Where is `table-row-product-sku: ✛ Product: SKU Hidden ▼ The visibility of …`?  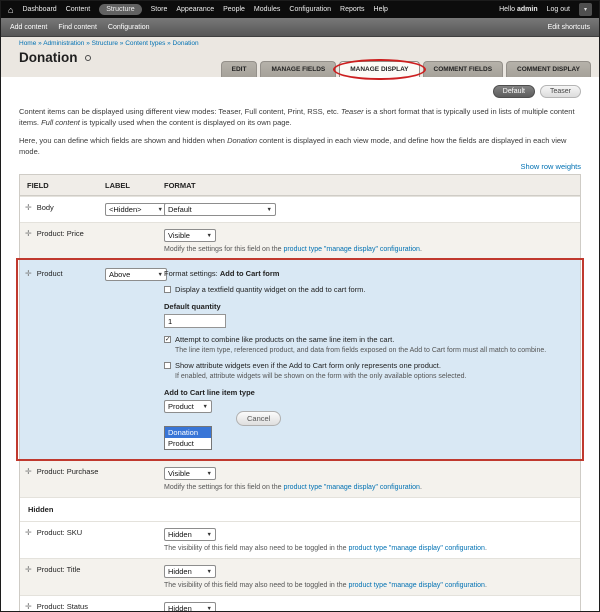 table-row-product-sku: ✛ Product: SKU Hidden ▼ The visibility of … is located at coordinates (300, 539).